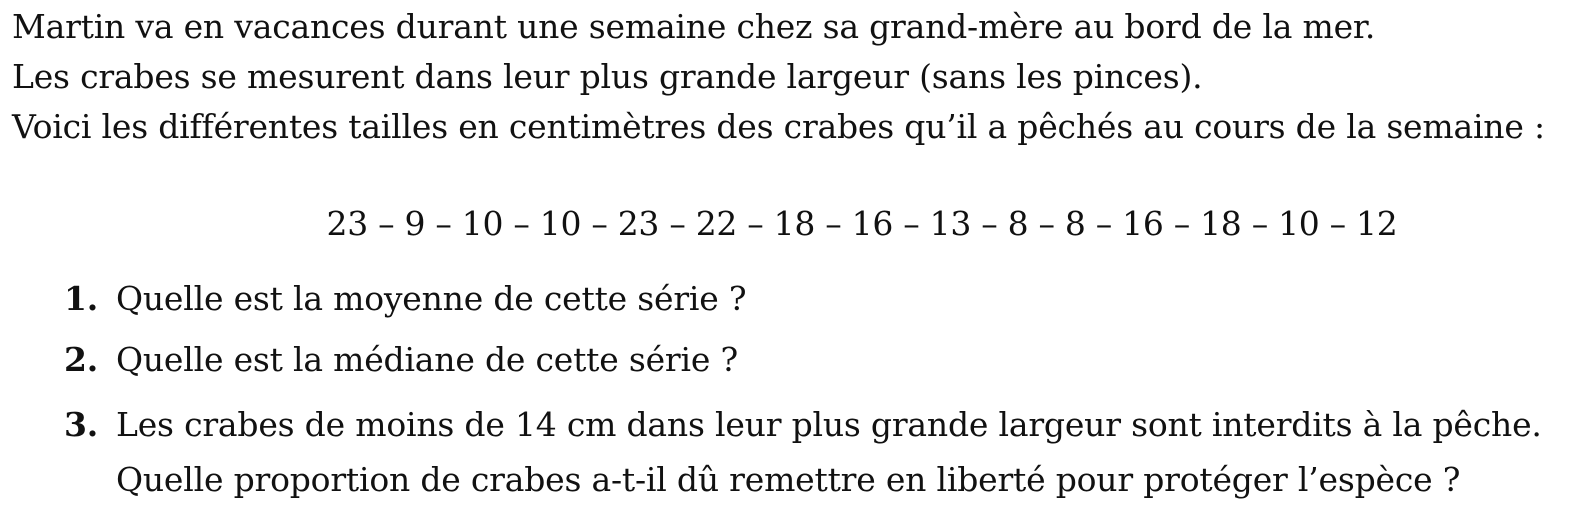 The height and width of the screenshot is (525, 1588). Describe the element at coordinates (81, 424) in the screenshot. I see `question-number: 3.` at that location.